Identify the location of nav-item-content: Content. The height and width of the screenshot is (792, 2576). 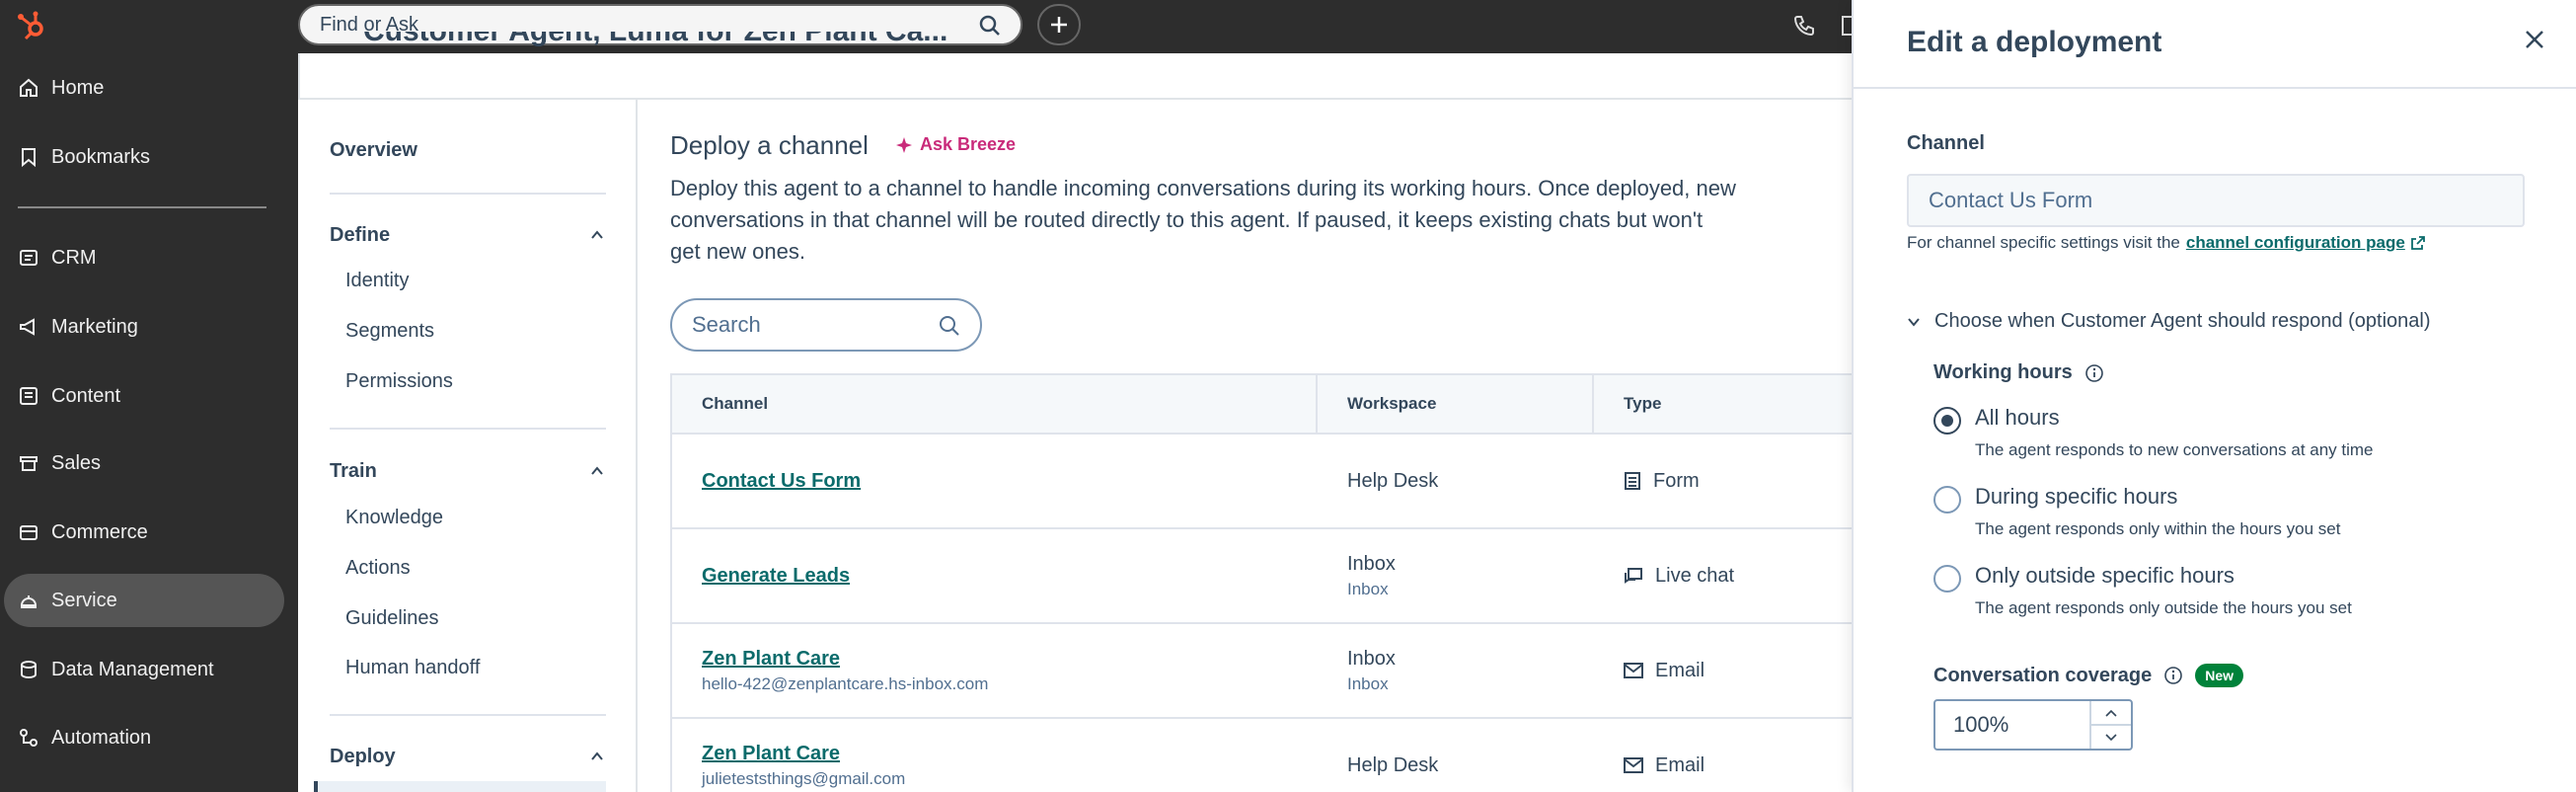
(144, 396).